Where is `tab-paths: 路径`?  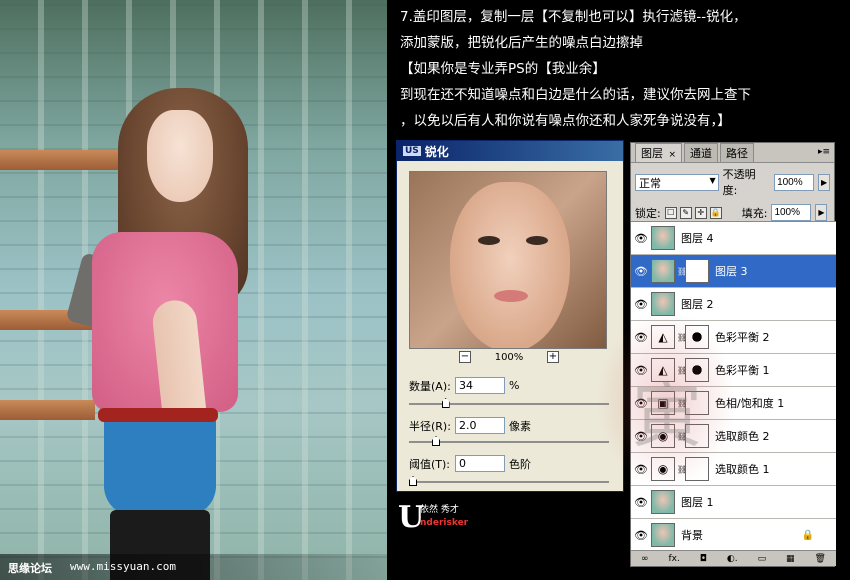
tab-paths: 路径 is located at coordinates (737, 152).